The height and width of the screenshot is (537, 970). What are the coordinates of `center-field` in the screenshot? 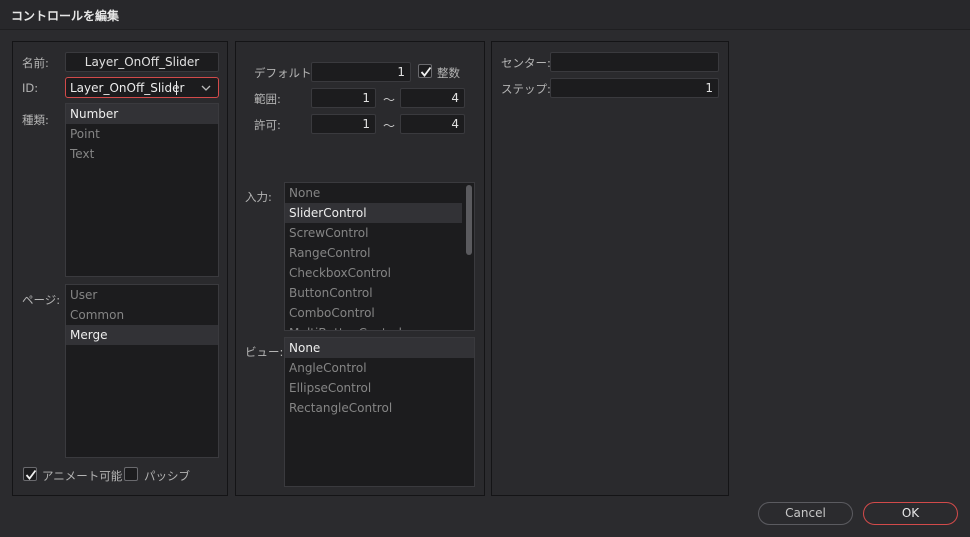 It's located at (634, 62).